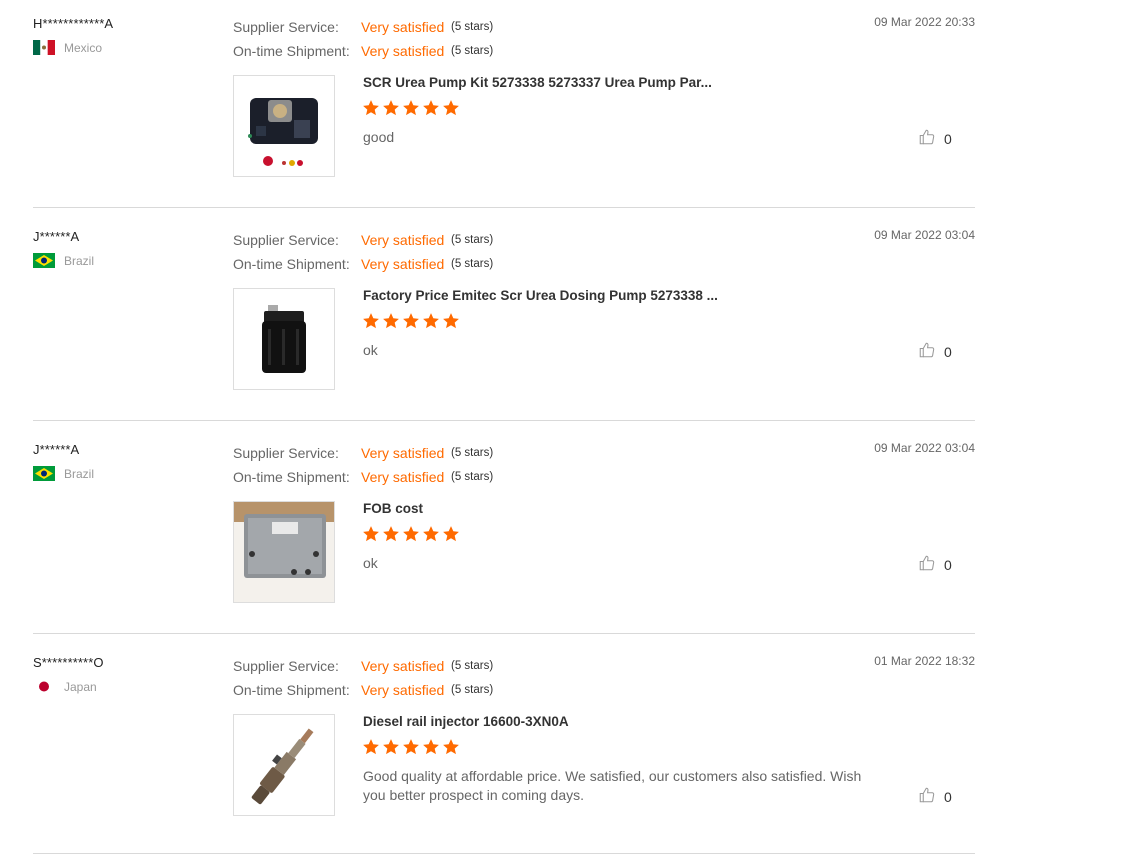 The image size is (1132, 857). I want to click on product-title-link: FOB cost, so click(393, 508).